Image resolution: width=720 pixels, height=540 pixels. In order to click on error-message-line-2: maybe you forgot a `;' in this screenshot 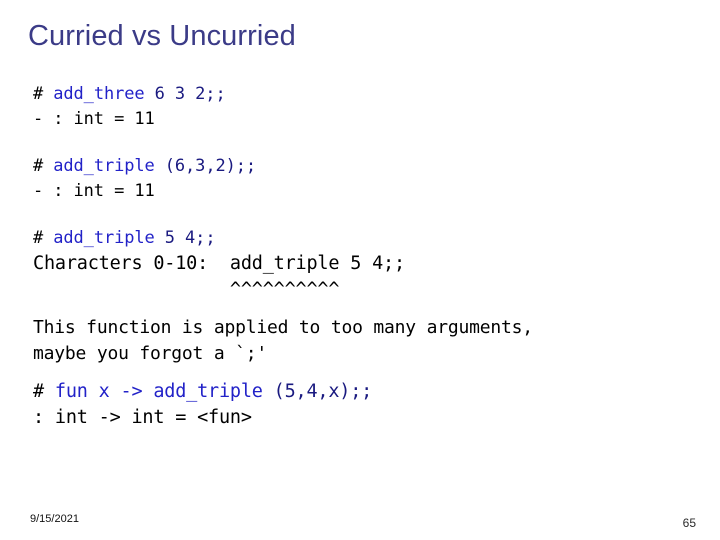, I will do `click(150, 353)`.